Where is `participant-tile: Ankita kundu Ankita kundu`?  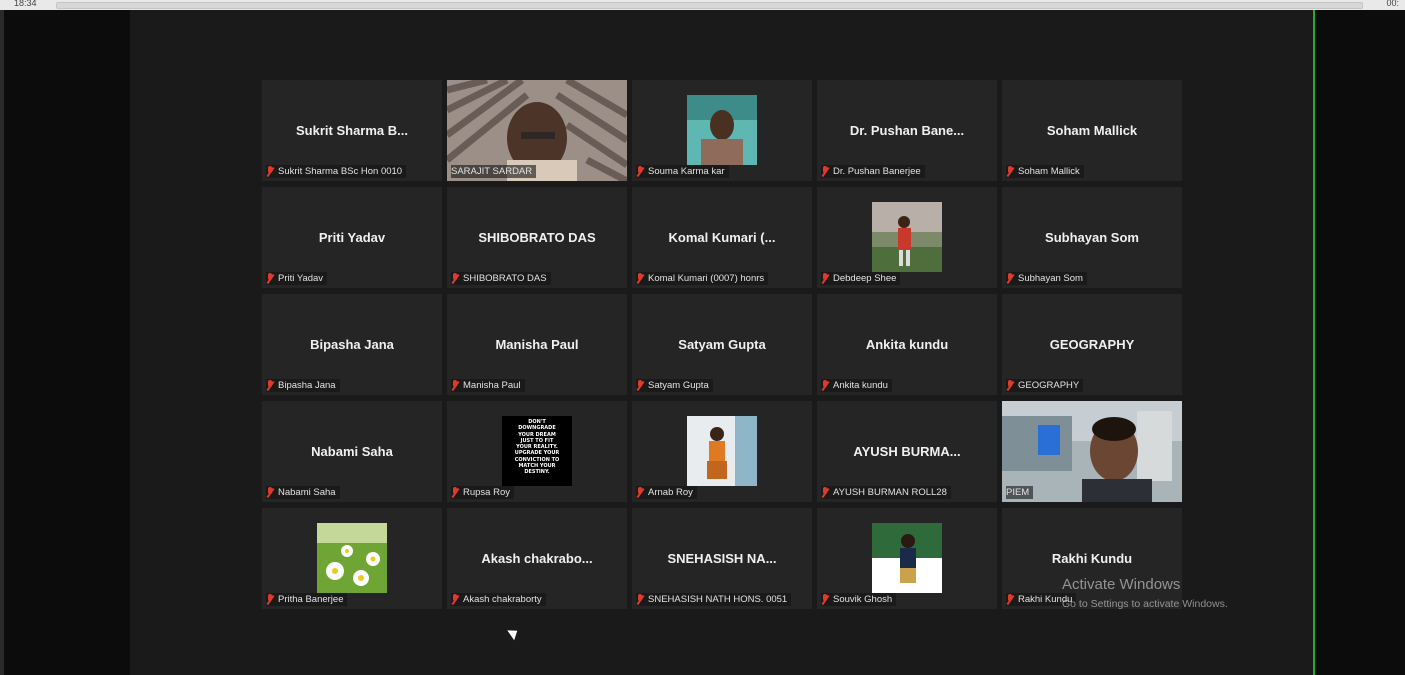 participant-tile: Ankita kundu Ankita kundu is located at coordinates (907, 344).